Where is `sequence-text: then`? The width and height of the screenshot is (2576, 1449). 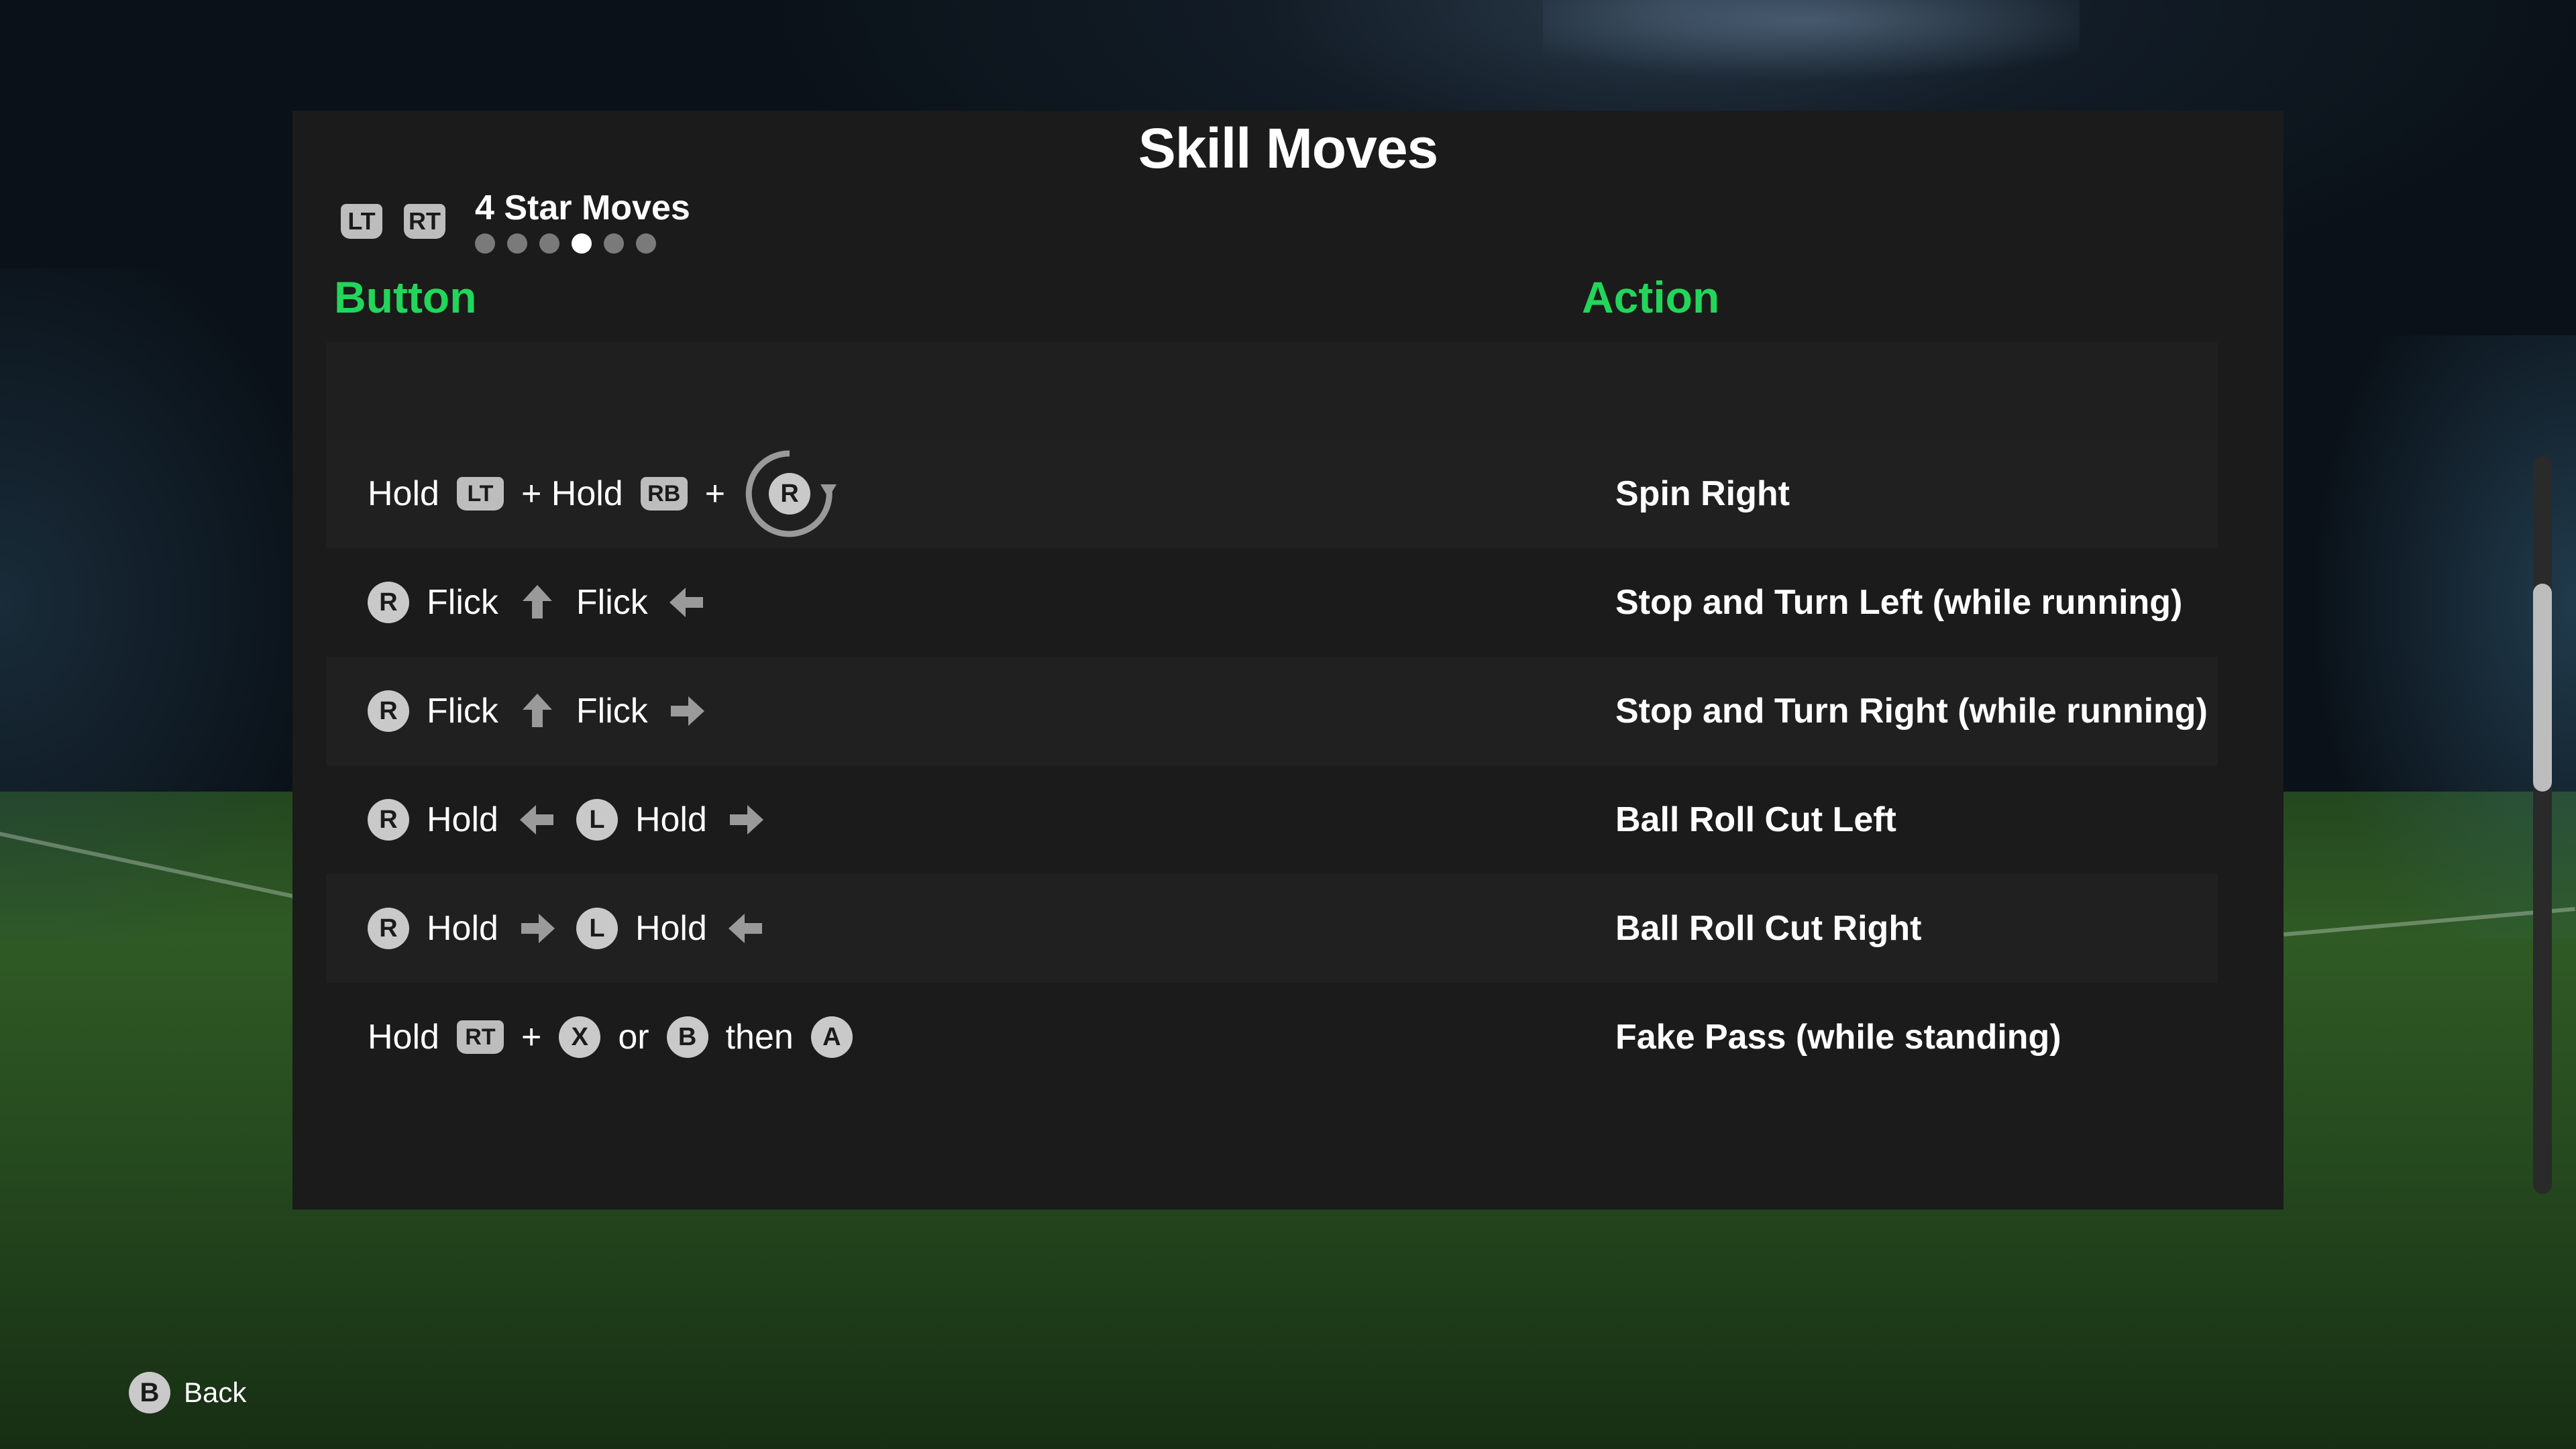 sequence-text: then is located at coordinates (759, 1037).